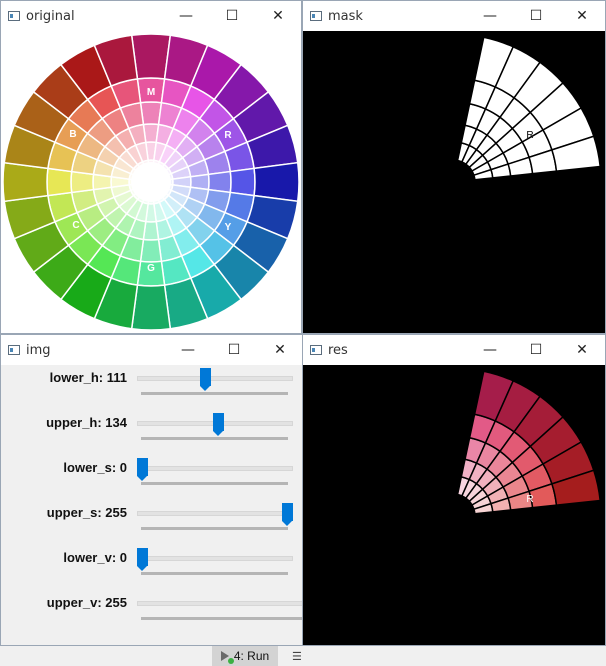 The image size is (606, 666). I want to click on wheel-center, so click(151, 182).